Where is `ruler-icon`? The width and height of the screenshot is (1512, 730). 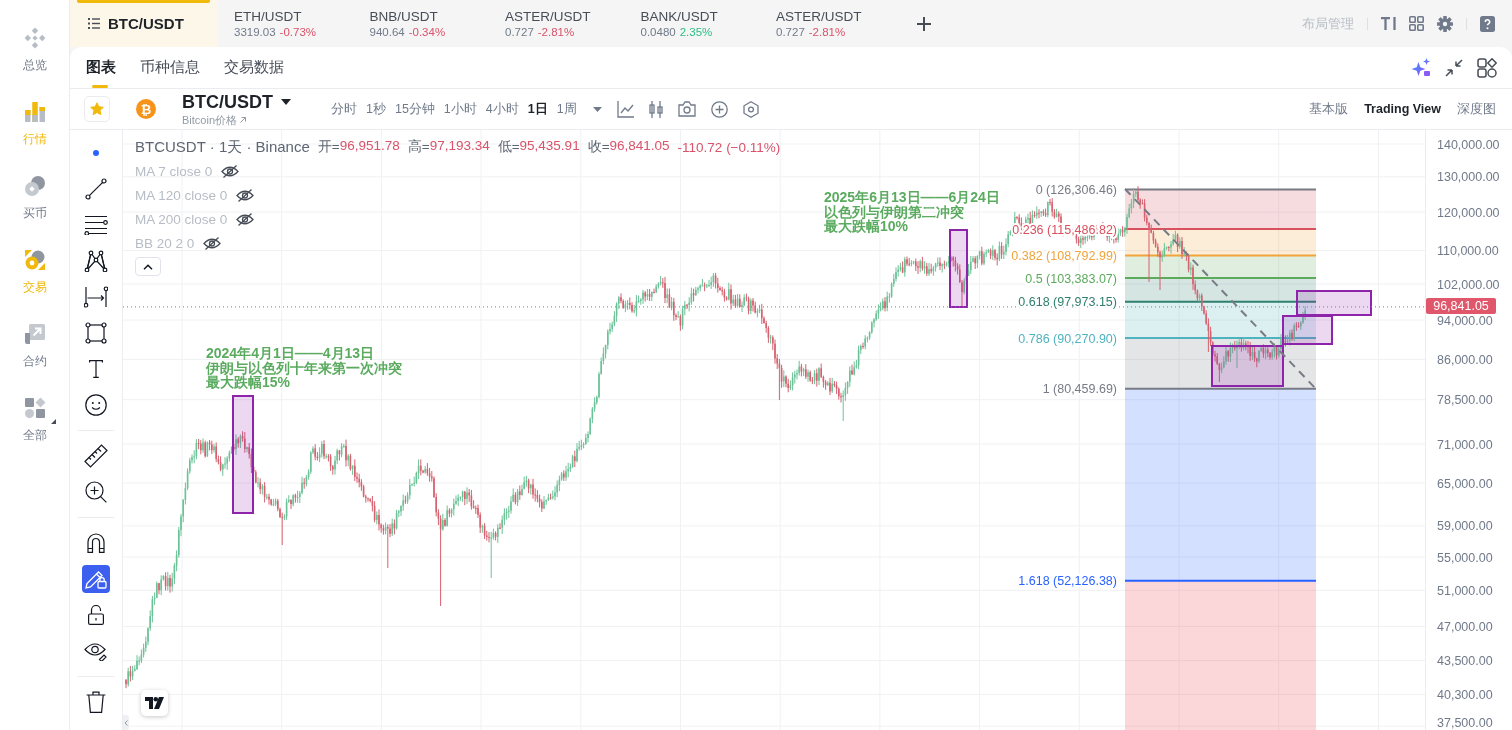
ruler-icon is located at coordinates (96, 456).